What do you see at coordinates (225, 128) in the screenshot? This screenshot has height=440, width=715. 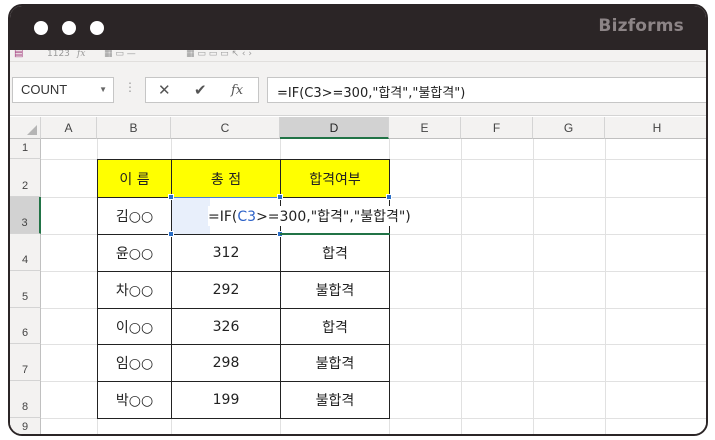 I see `column-header-c: C` at bounding box center [225, 128].